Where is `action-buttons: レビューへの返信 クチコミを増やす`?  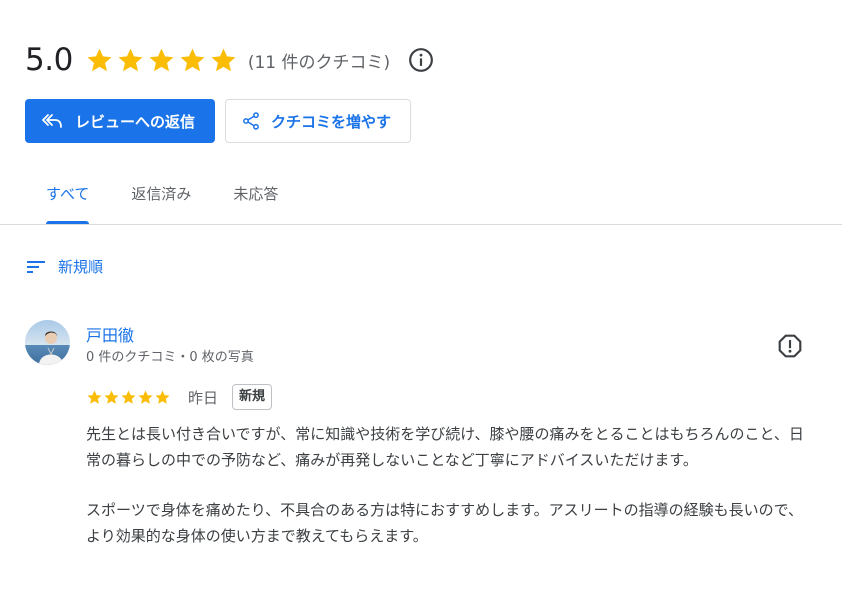 action-buttons: レビューへの返信 クチコミを増やす is located at coordinates (218, 121).